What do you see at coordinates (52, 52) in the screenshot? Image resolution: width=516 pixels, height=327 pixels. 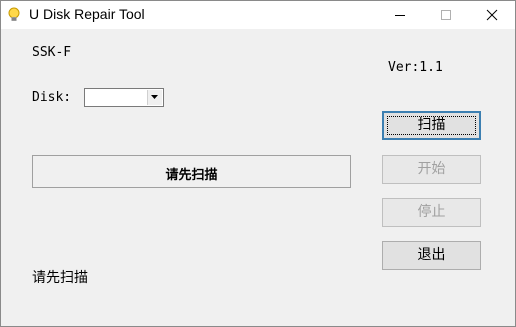 I see `device-name-label: SSK-F` at bounding box center [52, 52].